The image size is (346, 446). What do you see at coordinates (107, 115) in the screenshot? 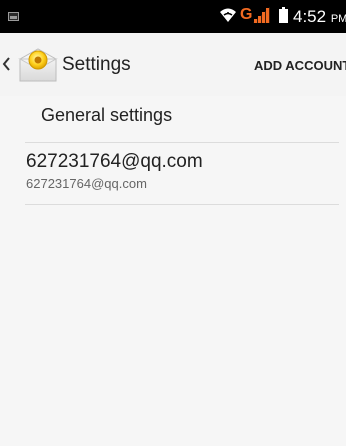
I see `general-settings-label: General settings` at bounding box center [107, 115].